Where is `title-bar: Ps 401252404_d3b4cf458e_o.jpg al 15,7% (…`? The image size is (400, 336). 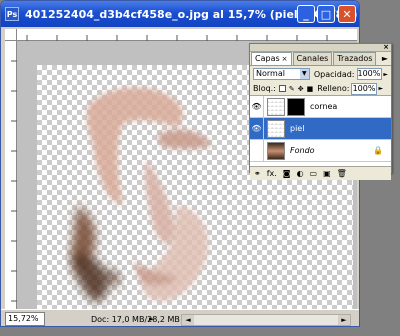 title-bar: Ps 401252404_d3b4cf458e_o.jpg al 15,7% (… is located at coordinates (180, 14).